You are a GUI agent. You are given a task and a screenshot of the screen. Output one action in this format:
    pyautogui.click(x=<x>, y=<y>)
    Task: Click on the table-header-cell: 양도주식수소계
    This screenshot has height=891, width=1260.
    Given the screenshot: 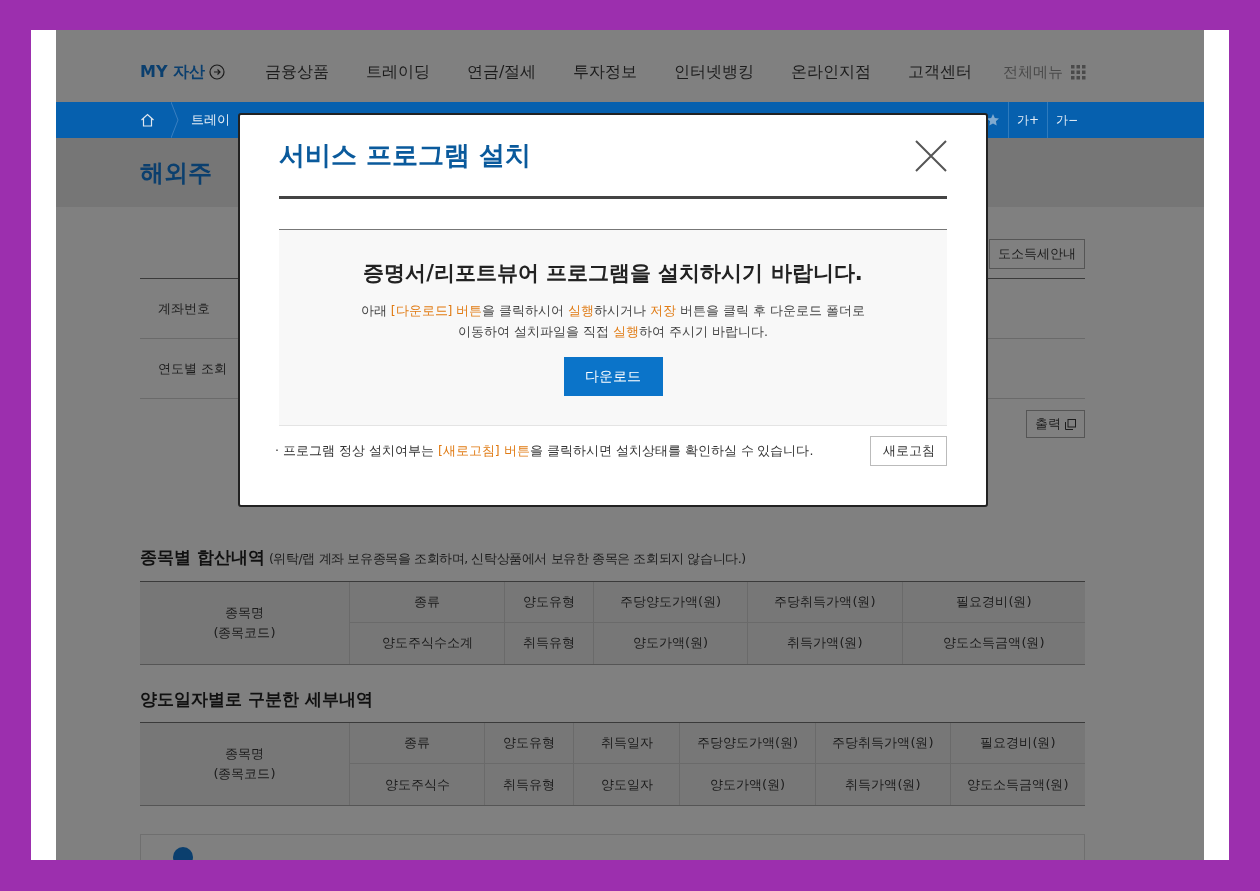 What is the action you would take?
    pyautogui.click(x=427, y=643)
    